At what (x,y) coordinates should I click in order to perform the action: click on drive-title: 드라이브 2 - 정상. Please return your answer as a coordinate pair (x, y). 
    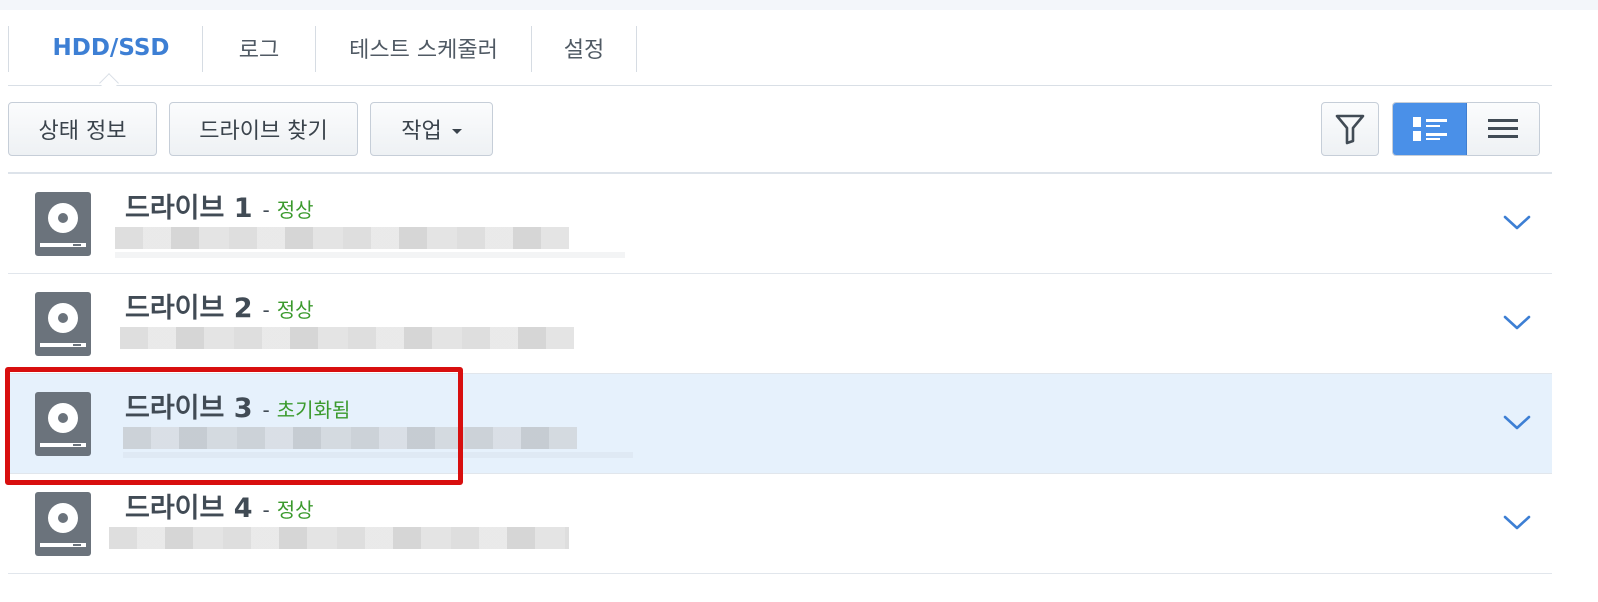
    Looking at the image, I should click on (219, 305).